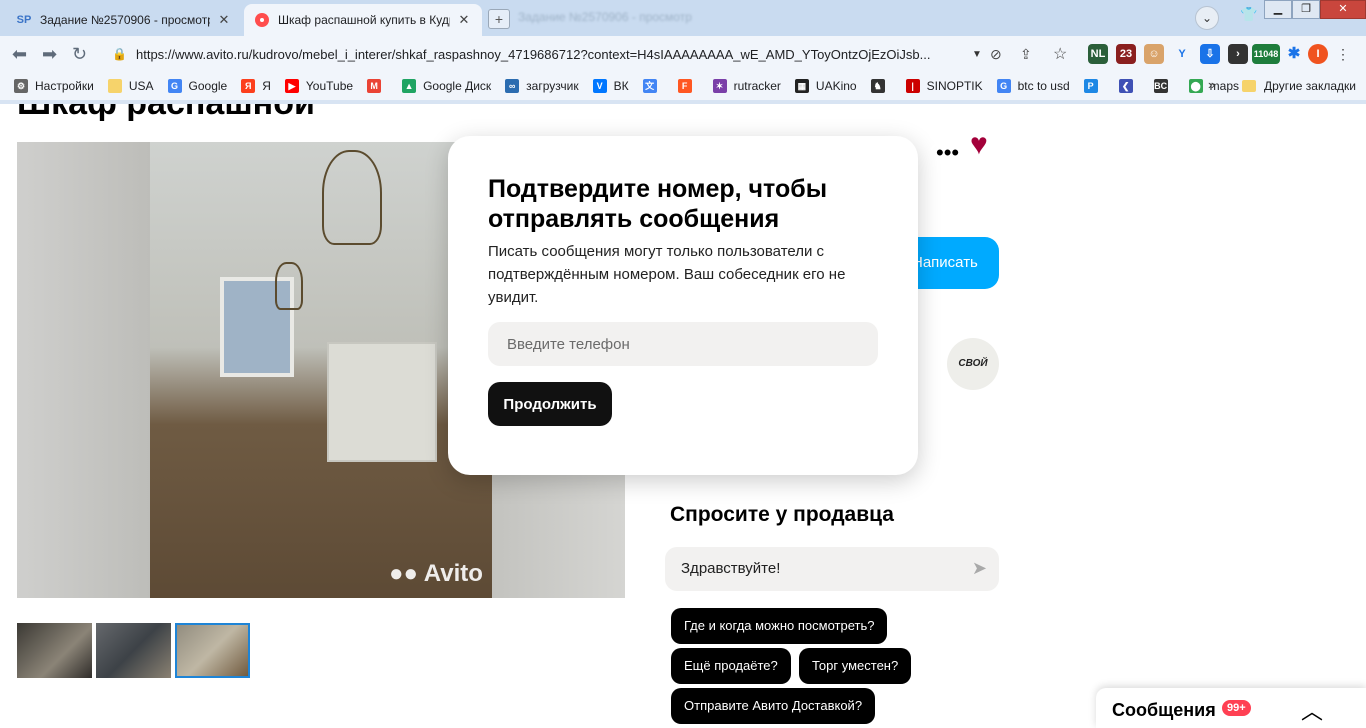 The height and width of the screenshot is (728, 1366). What do you see at coordinates (1154, 54) in the screenshot?
I see `face-extension-icon: ☺` at bounding box center [1154, 54].